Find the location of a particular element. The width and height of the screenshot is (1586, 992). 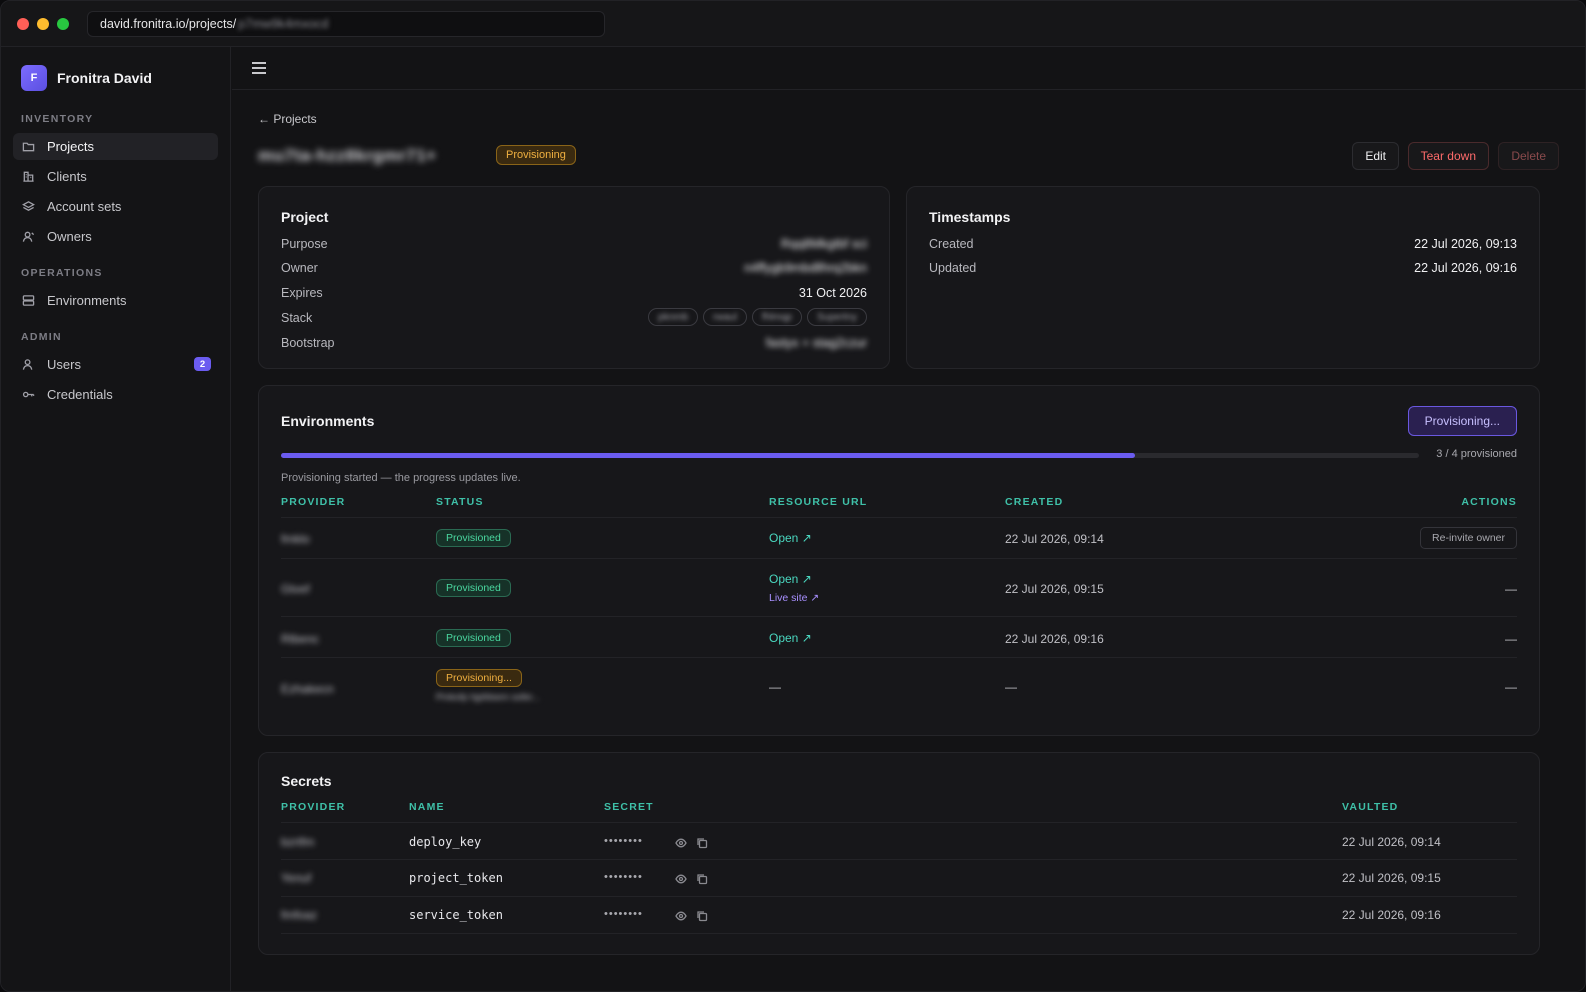

created-cell: — is located at coordinates (1011, 687).